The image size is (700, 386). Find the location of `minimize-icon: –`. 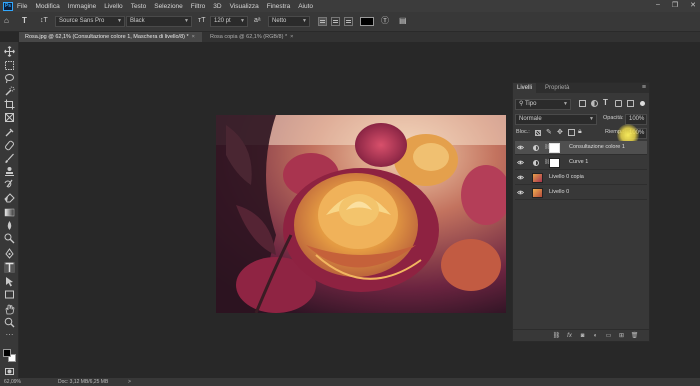

minimize-icon: – is located at coordinates (658, 5).